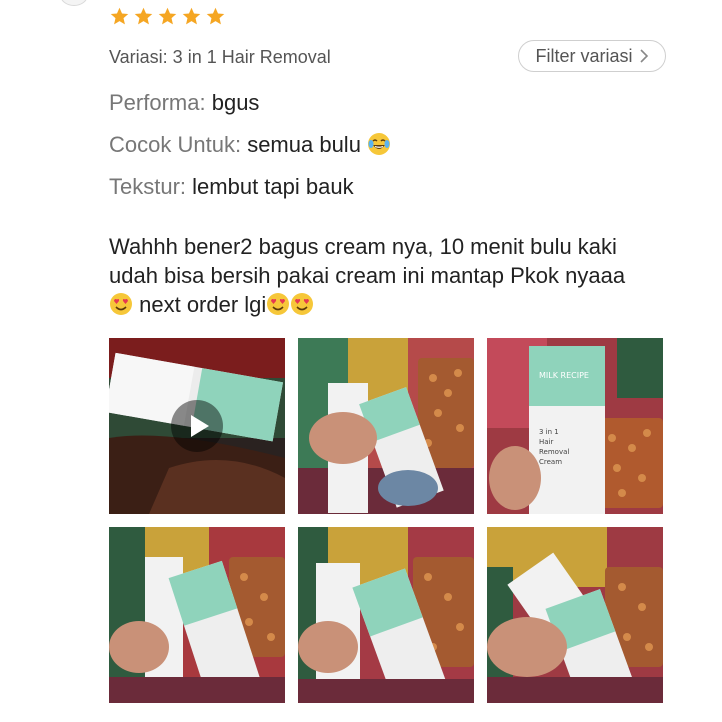 The height and width of the screenshot is (722, 722). I want to click on attribute-value: bgus, so click(235, 102).